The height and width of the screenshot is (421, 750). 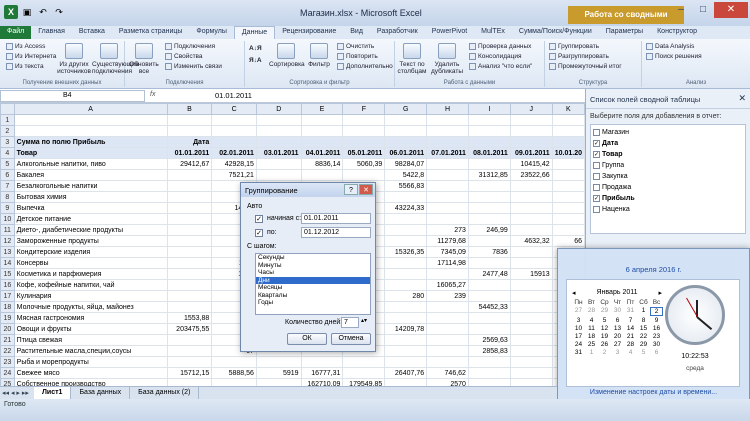 What do you see at coordinates (406, 296) in the screenshot?
I see `cell: 280` at bounding box center [406, 296].